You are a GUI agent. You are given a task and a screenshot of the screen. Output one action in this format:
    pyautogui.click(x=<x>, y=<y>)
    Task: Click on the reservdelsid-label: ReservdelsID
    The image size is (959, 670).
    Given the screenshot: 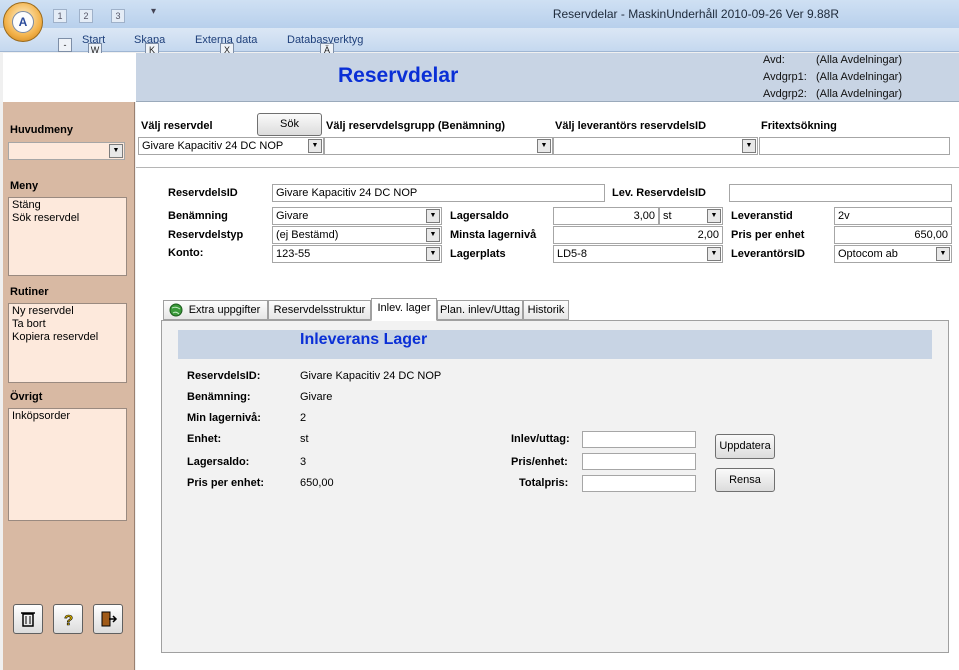 What is the action you would take?
    pyautogui.click(x=203, y=193)
    